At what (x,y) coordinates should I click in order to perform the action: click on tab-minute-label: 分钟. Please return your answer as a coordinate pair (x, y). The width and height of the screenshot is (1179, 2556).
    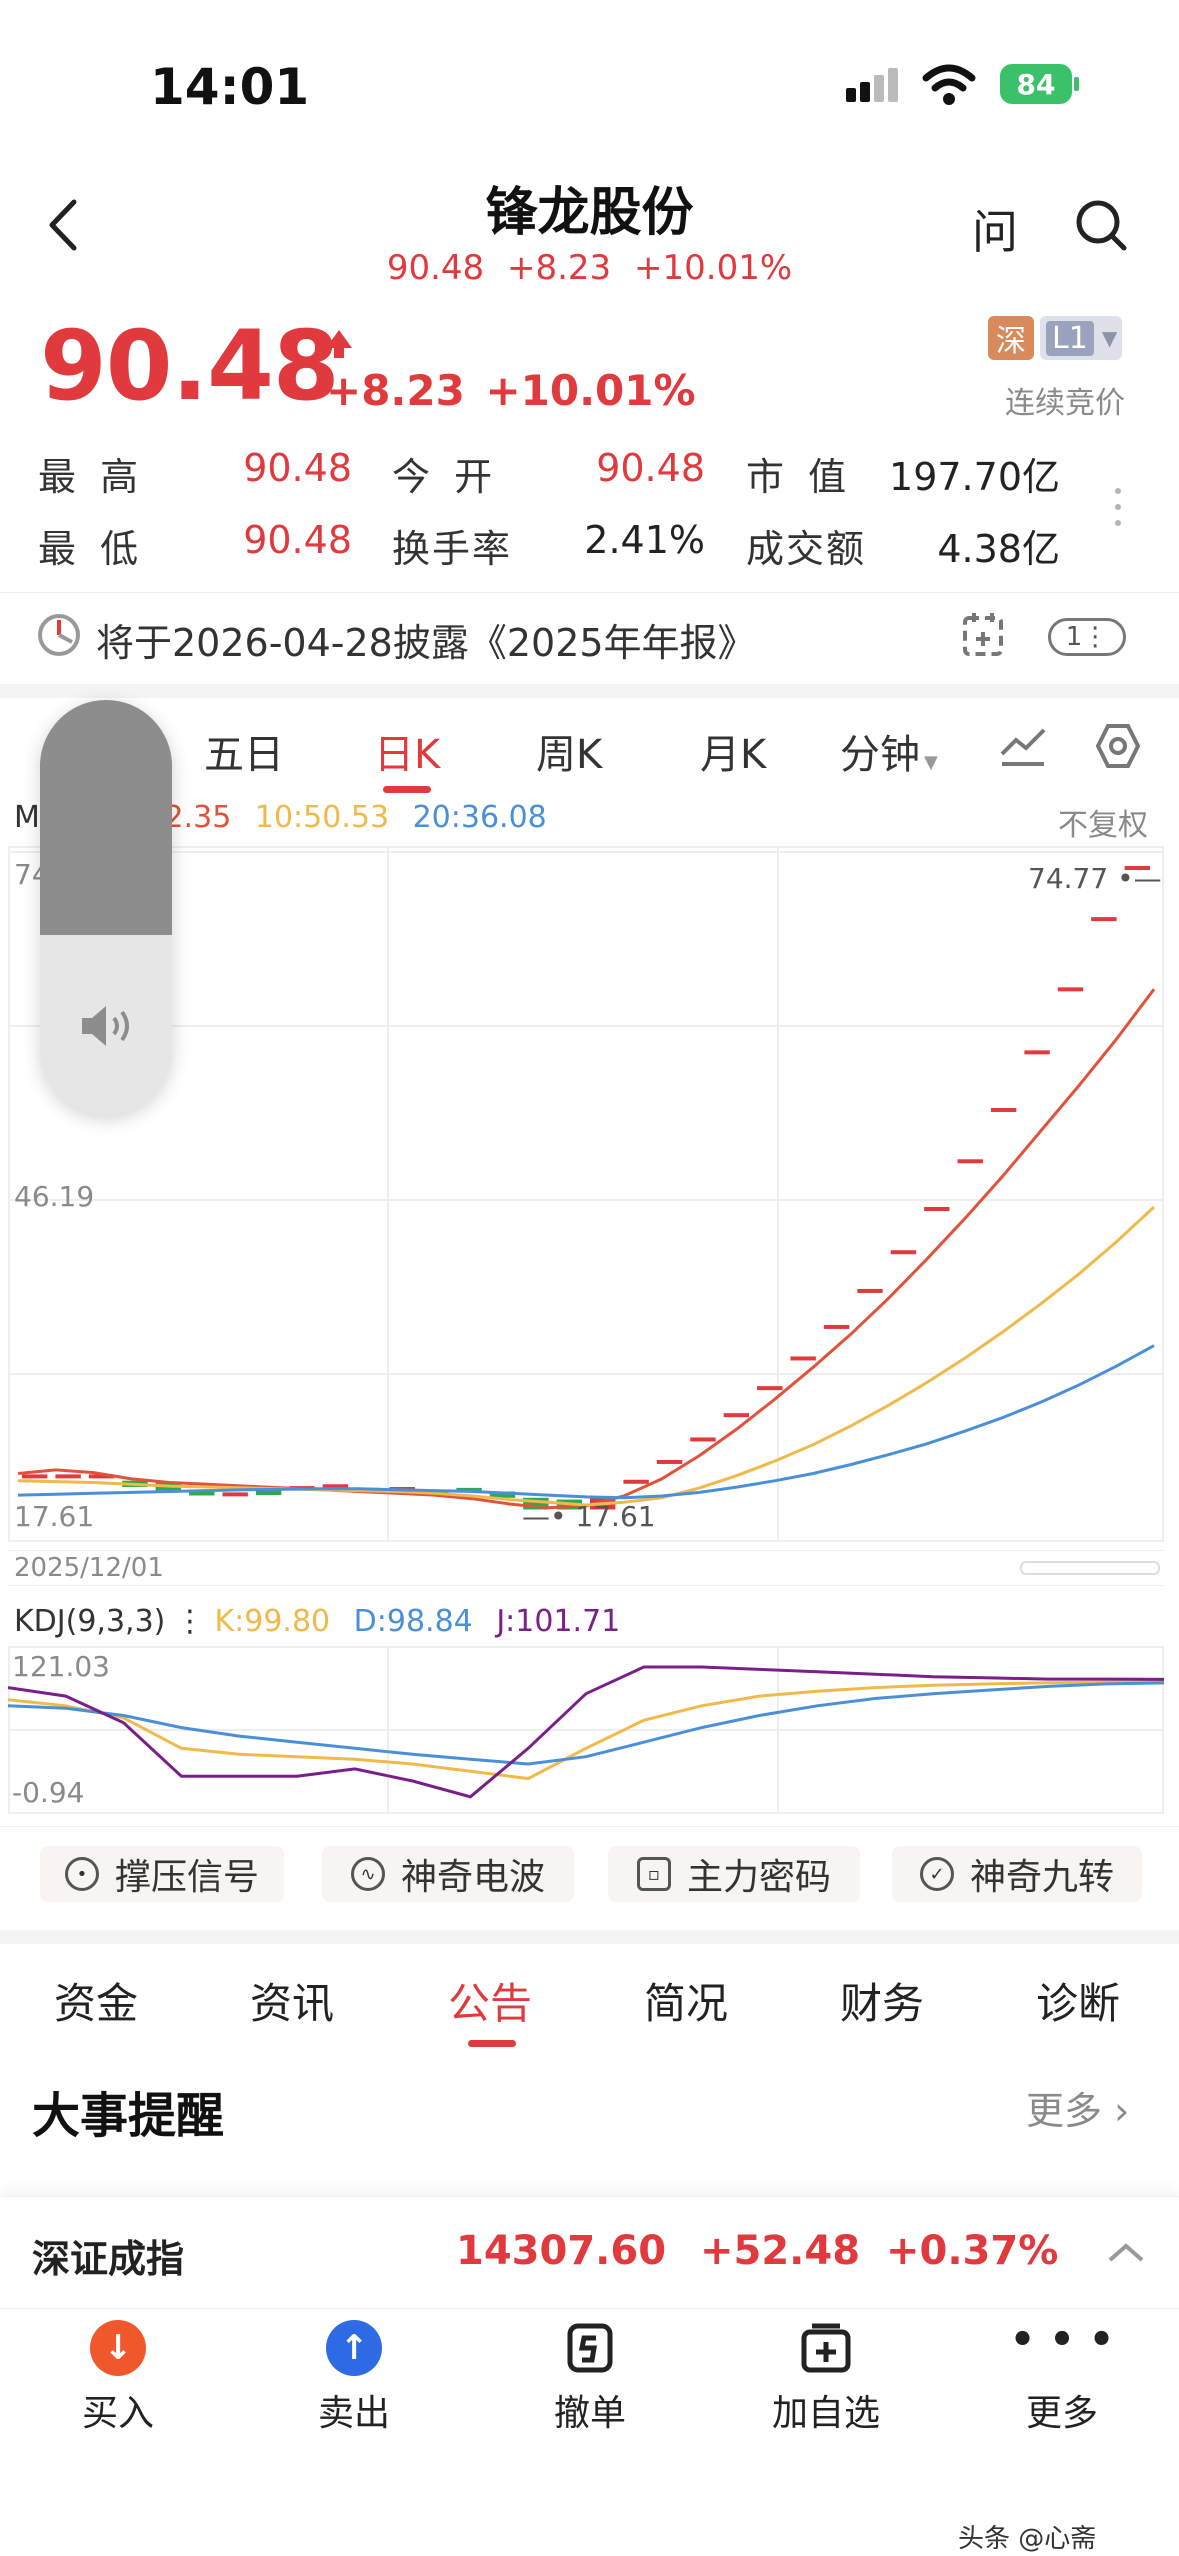
    Looking at the image, I should click on (880, 755).